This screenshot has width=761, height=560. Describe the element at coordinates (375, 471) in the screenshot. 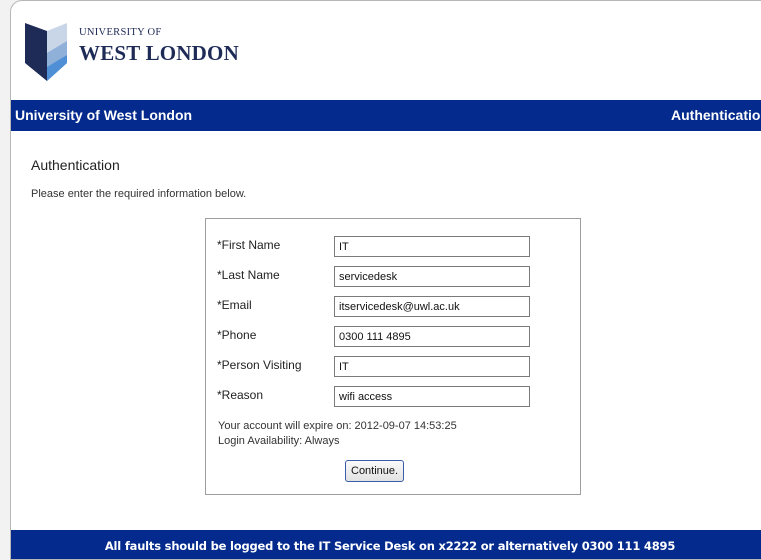

I see `continue-button: Continue.` at that location.